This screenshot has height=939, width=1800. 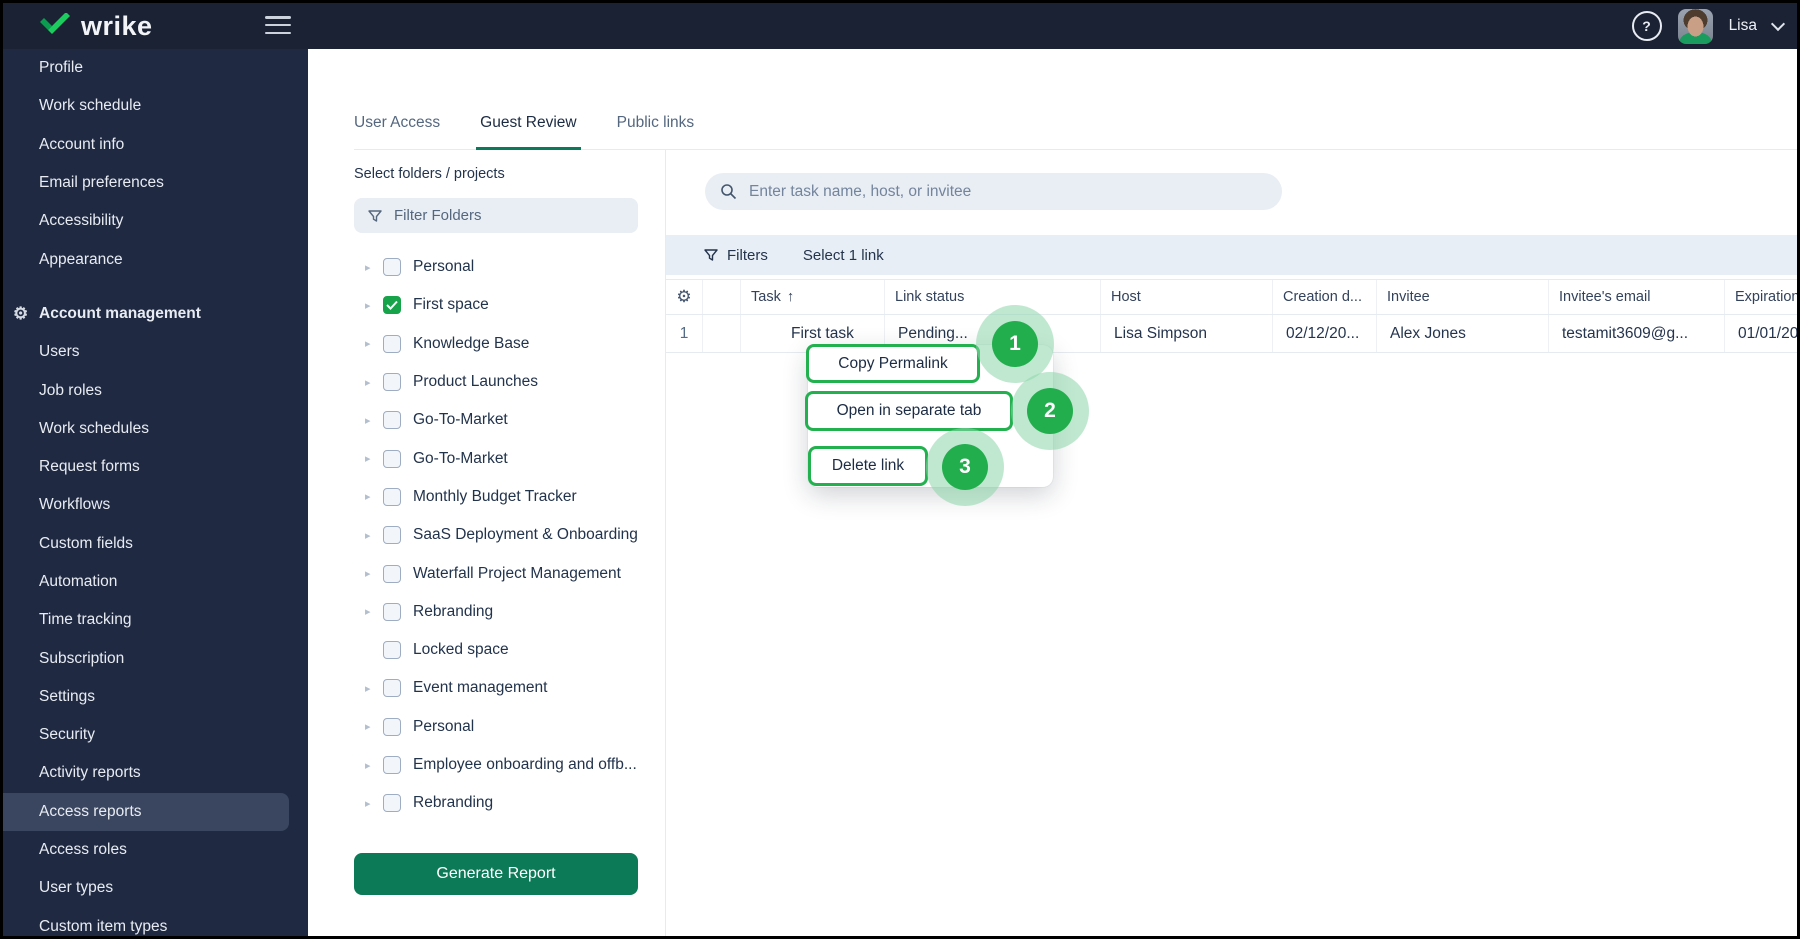 What do you see at coordinates (155, 183) in the screenshot?
I see `sidebar-item-email-preferences: Email preferences` at bounding box center [155, 183].